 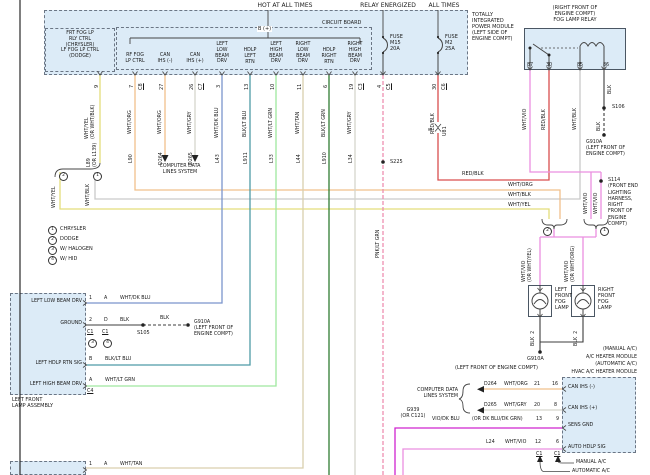 What do you see at coordinates (516, 384) in the screenshot?
I see `wire-wht-org-hvac: WHT/ORG` at bounding box center [516, 384].